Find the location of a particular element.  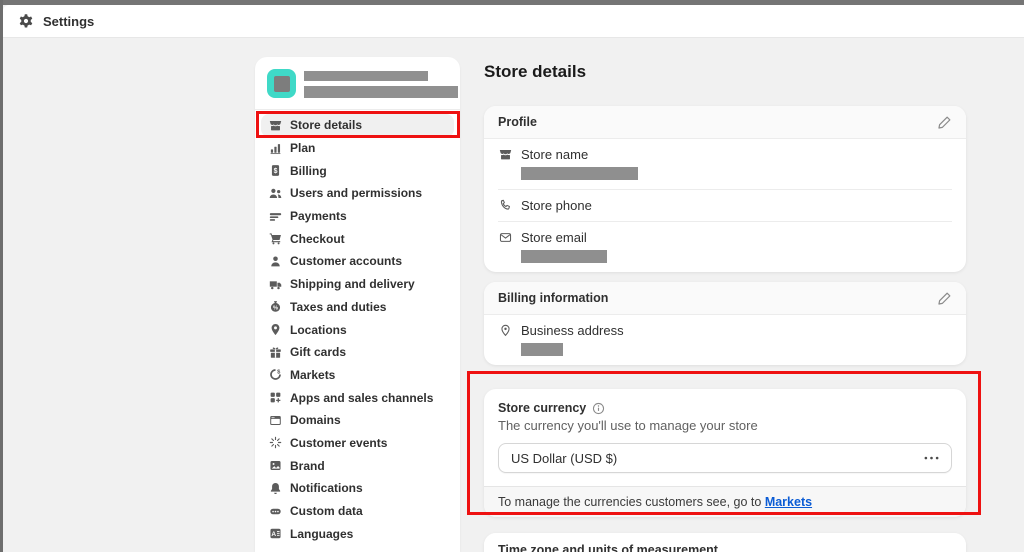

translate-icon: A is located at coordinates (275, 533).